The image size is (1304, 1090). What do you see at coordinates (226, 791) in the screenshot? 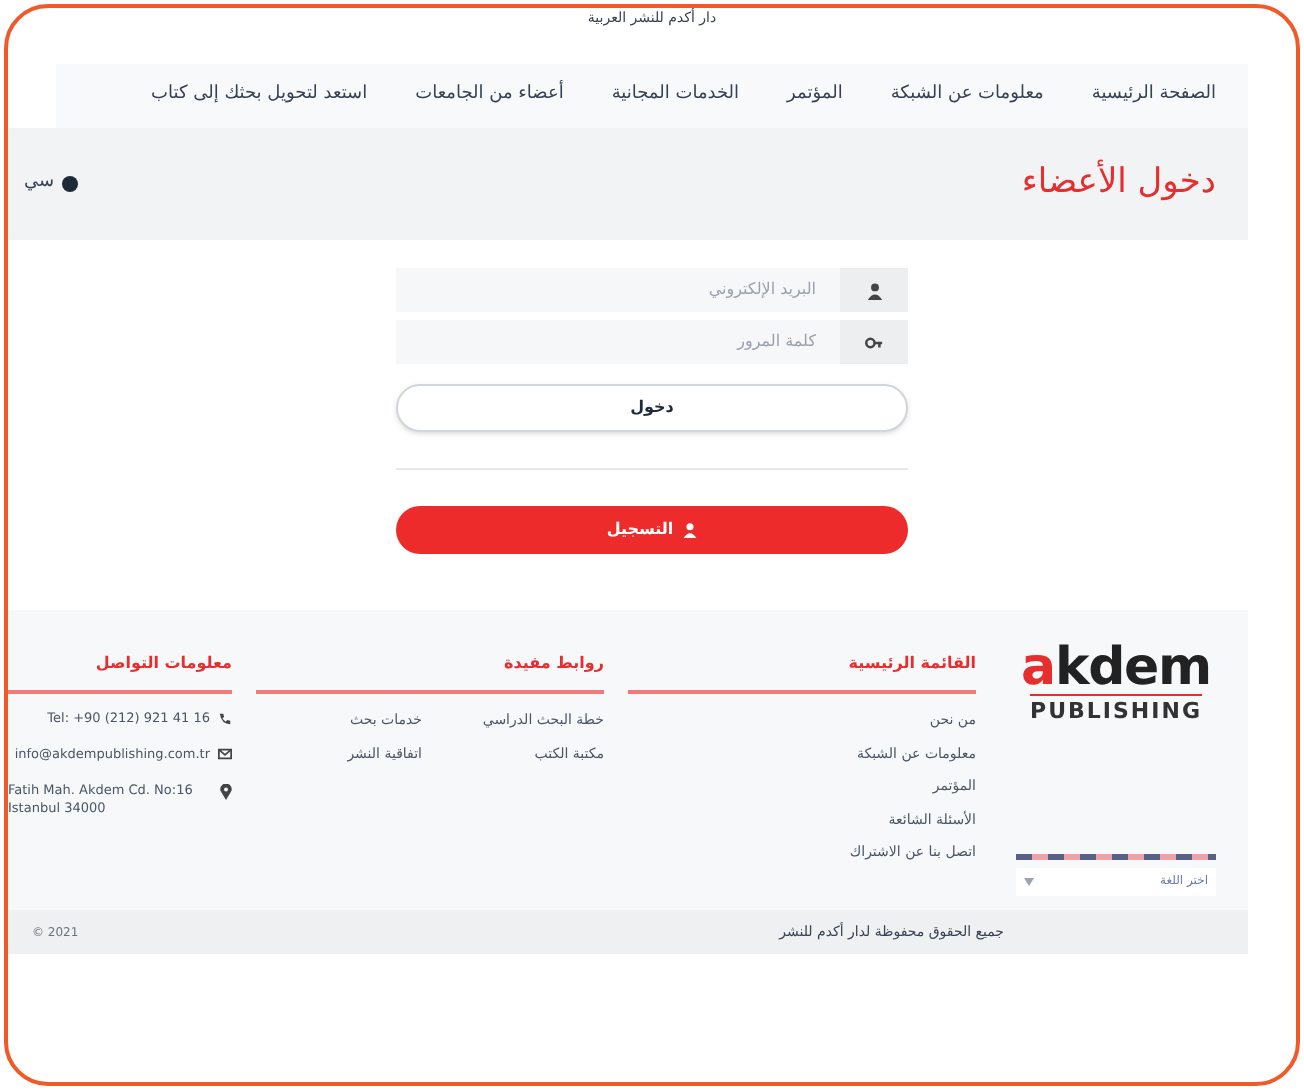
I see `map-pin-icon` at bounding box center [226, 791].